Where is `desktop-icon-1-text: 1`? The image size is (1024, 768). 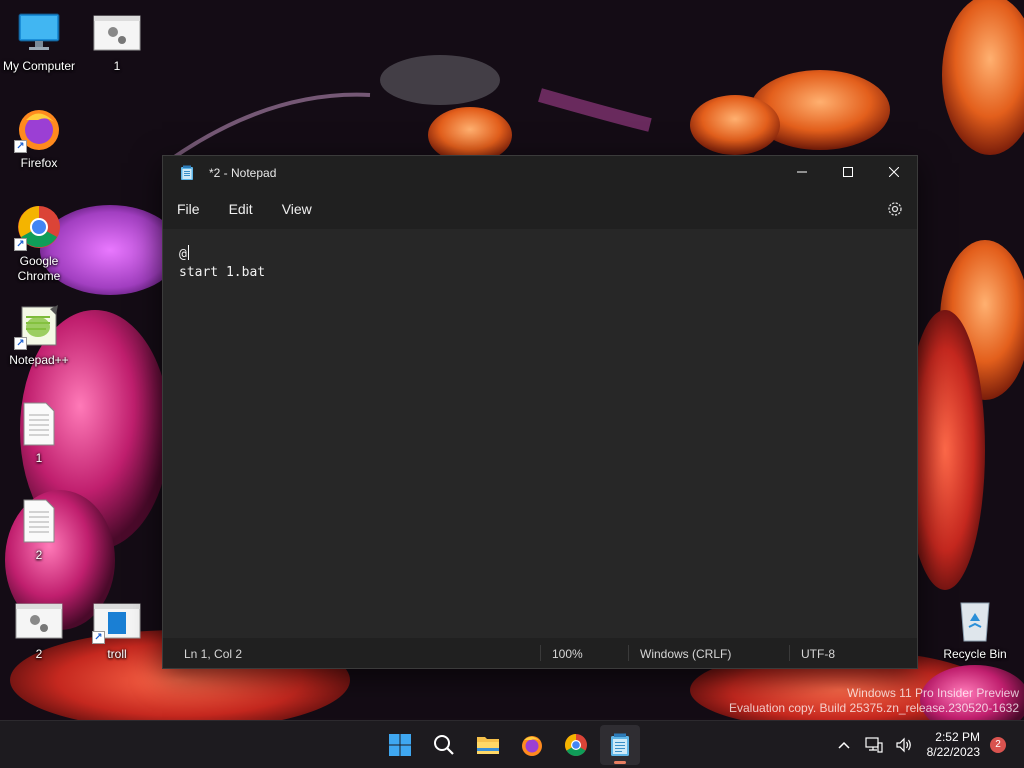
desktop-icon-1-text: 1 is located at coordinates (39, 433).